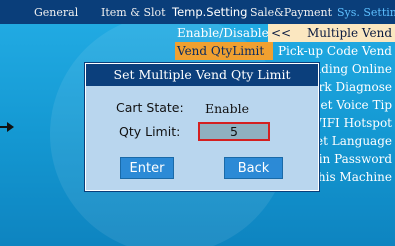  I want to click on qty-limit-input: 5, so click(234, 131).